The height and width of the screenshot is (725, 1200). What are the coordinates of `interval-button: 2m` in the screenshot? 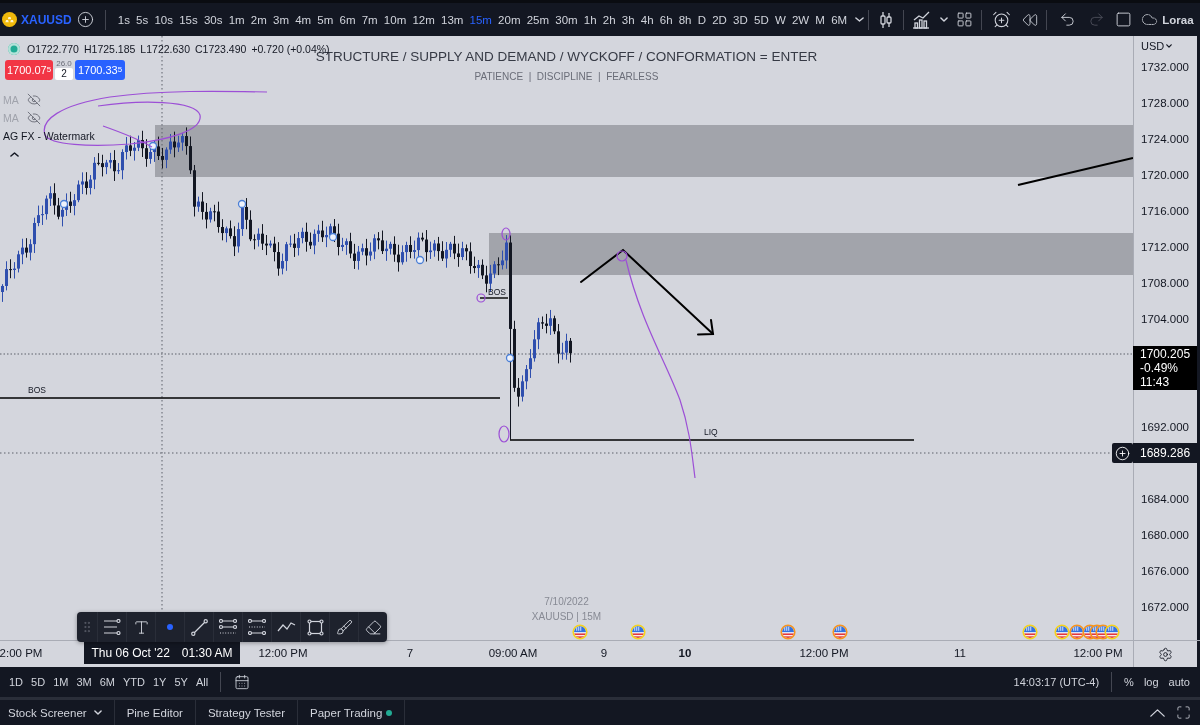 It's located at (258, 19).